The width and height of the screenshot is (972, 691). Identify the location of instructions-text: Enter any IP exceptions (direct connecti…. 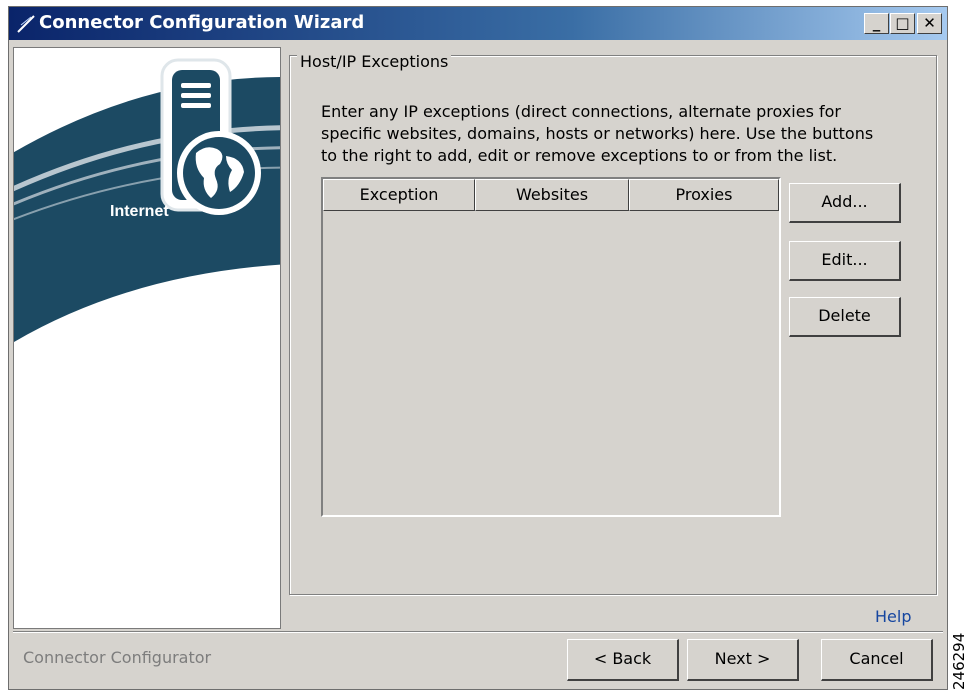
(597, 133).